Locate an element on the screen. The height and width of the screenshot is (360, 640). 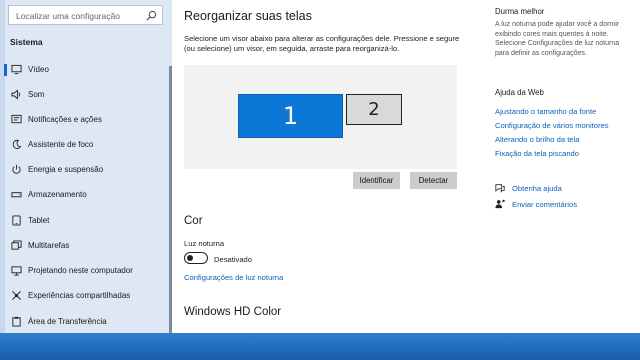
sleep-better-title: Durma melhor is located at coordinates (520, 11).